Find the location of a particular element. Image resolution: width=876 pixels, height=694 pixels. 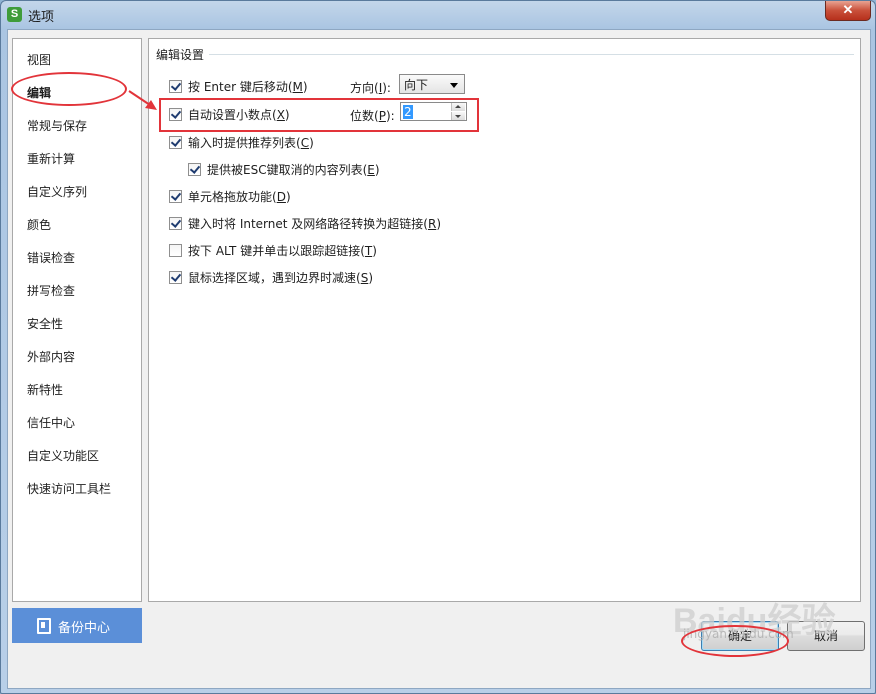

option-label: 键入时将 Internet 及网络路径转换为超链接(R) is located at coordinates (314, 224).